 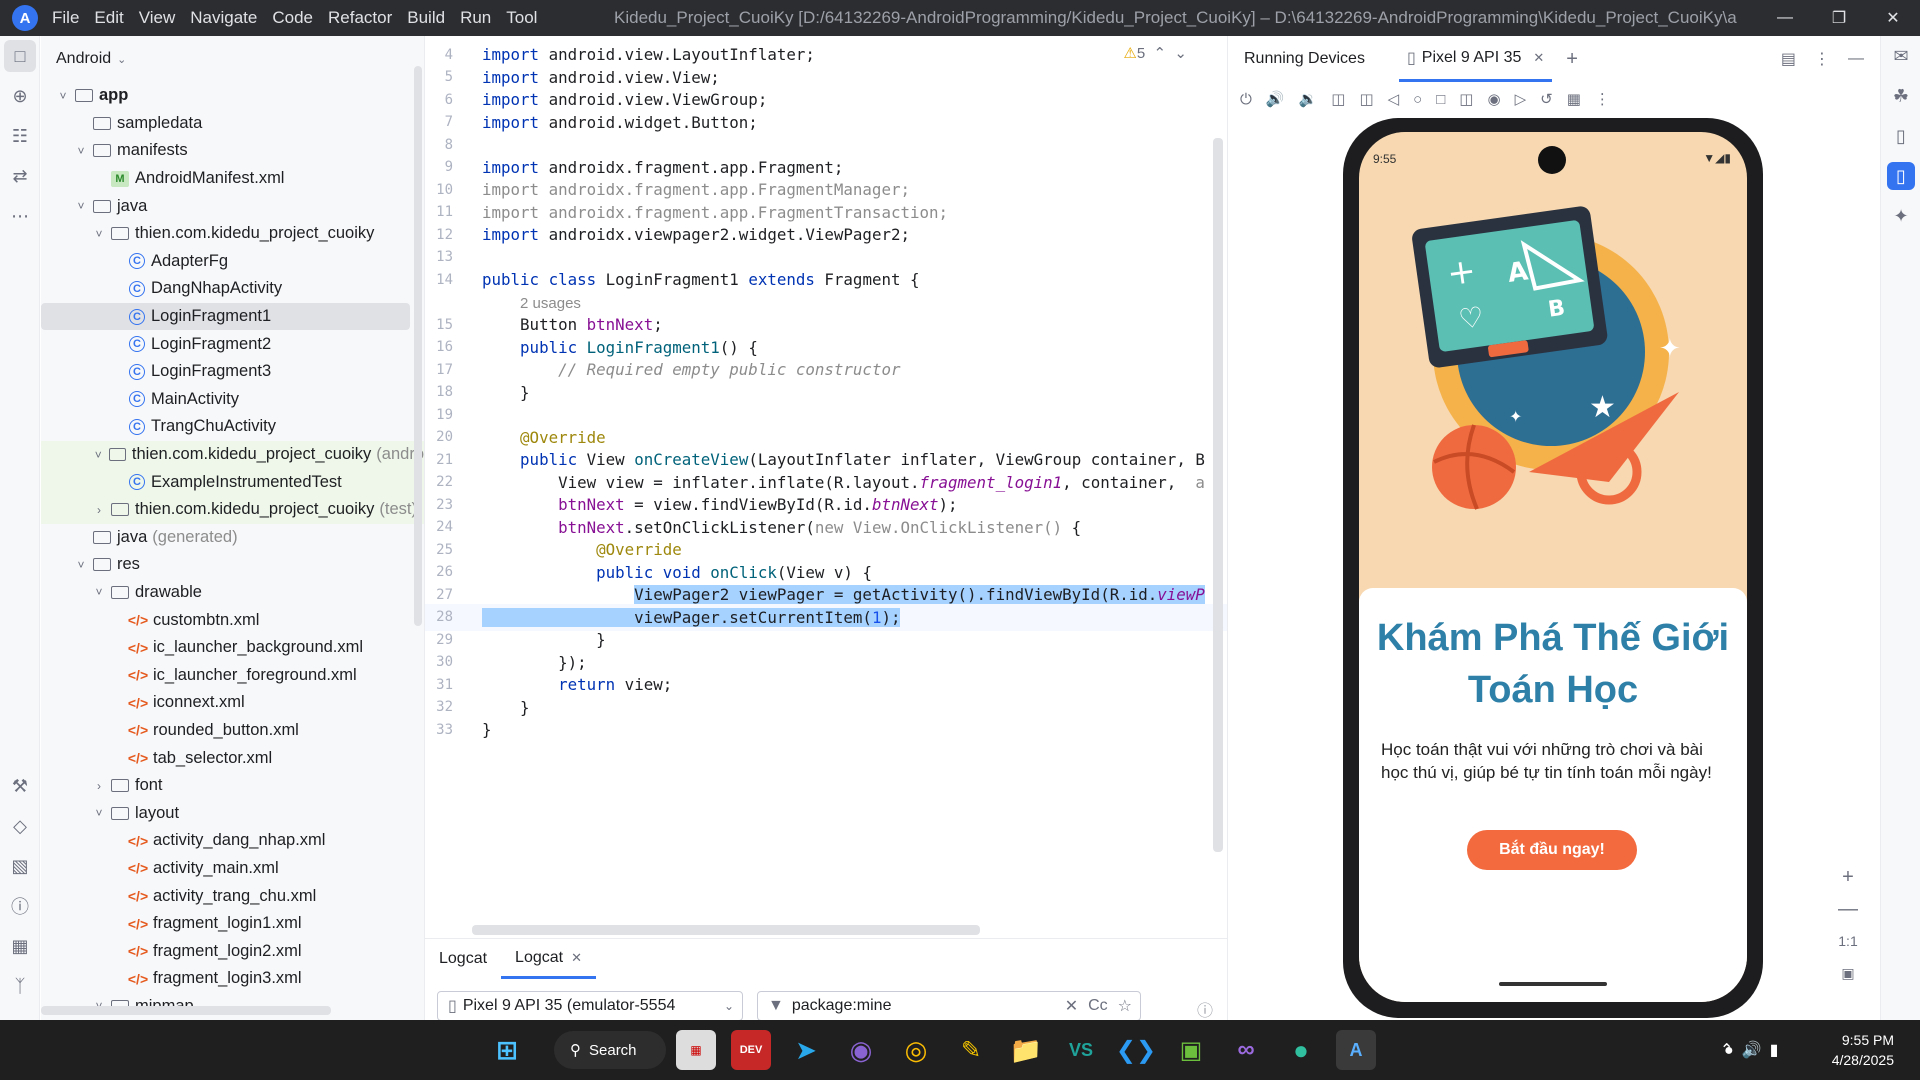 What do you see at coordinates (1071, 1006) in the screenshot?
I see `clear-icon: ✕` at bounding box center [1071, 1006].